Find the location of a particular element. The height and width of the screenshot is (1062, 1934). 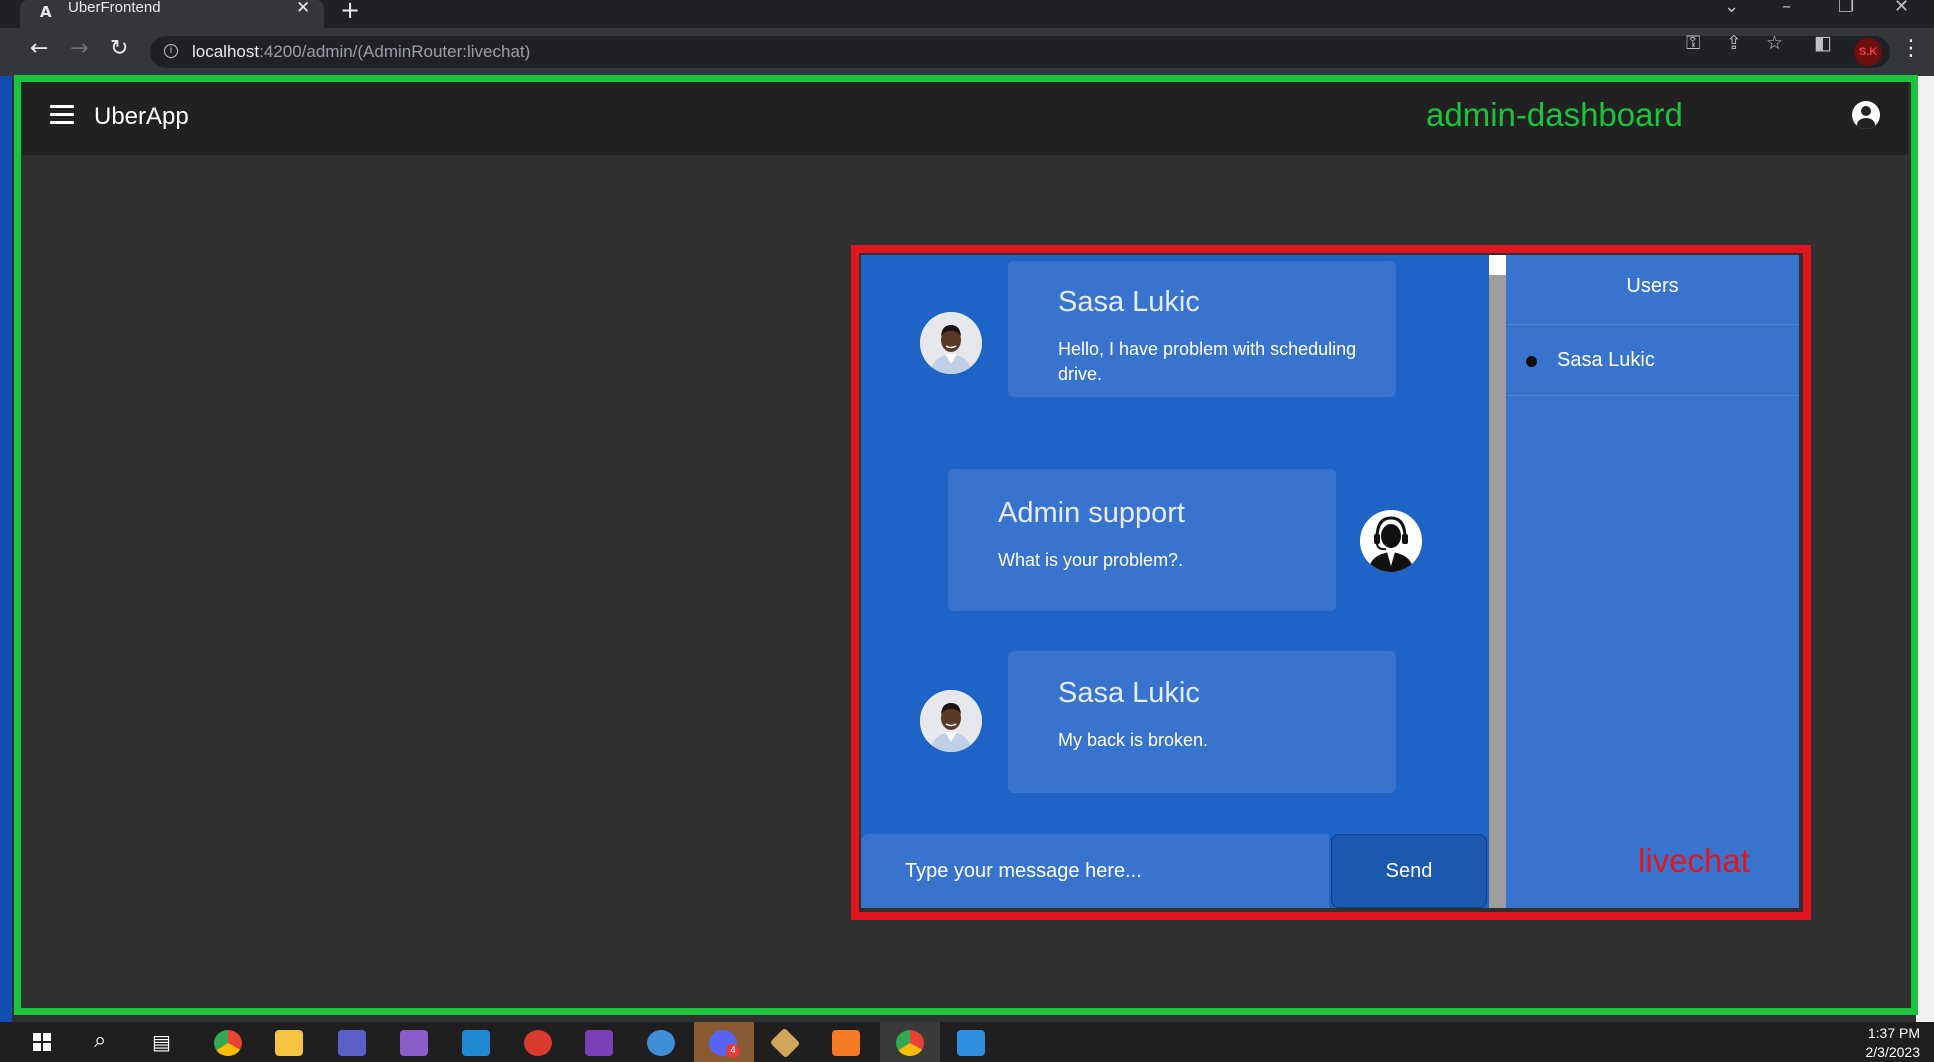

search-icon: ⌕ is located at coordinates (100, 1040).